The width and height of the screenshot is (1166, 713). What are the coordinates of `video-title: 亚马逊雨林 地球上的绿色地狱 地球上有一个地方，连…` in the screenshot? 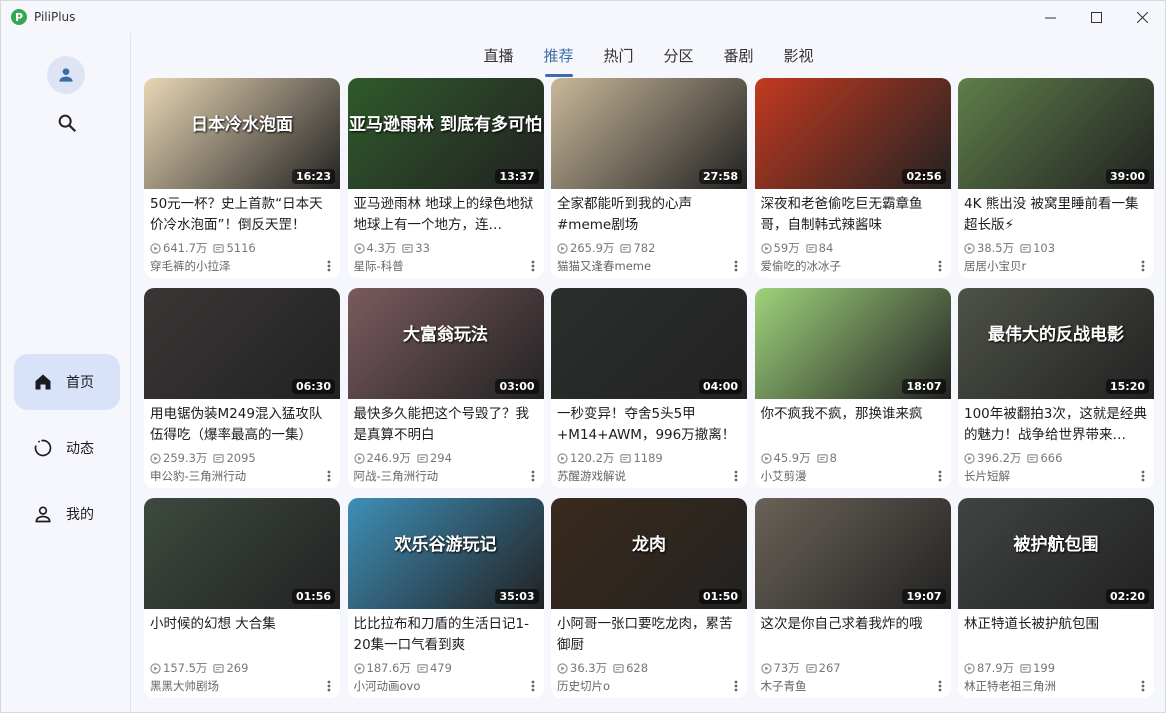 It's located at (446, 215).